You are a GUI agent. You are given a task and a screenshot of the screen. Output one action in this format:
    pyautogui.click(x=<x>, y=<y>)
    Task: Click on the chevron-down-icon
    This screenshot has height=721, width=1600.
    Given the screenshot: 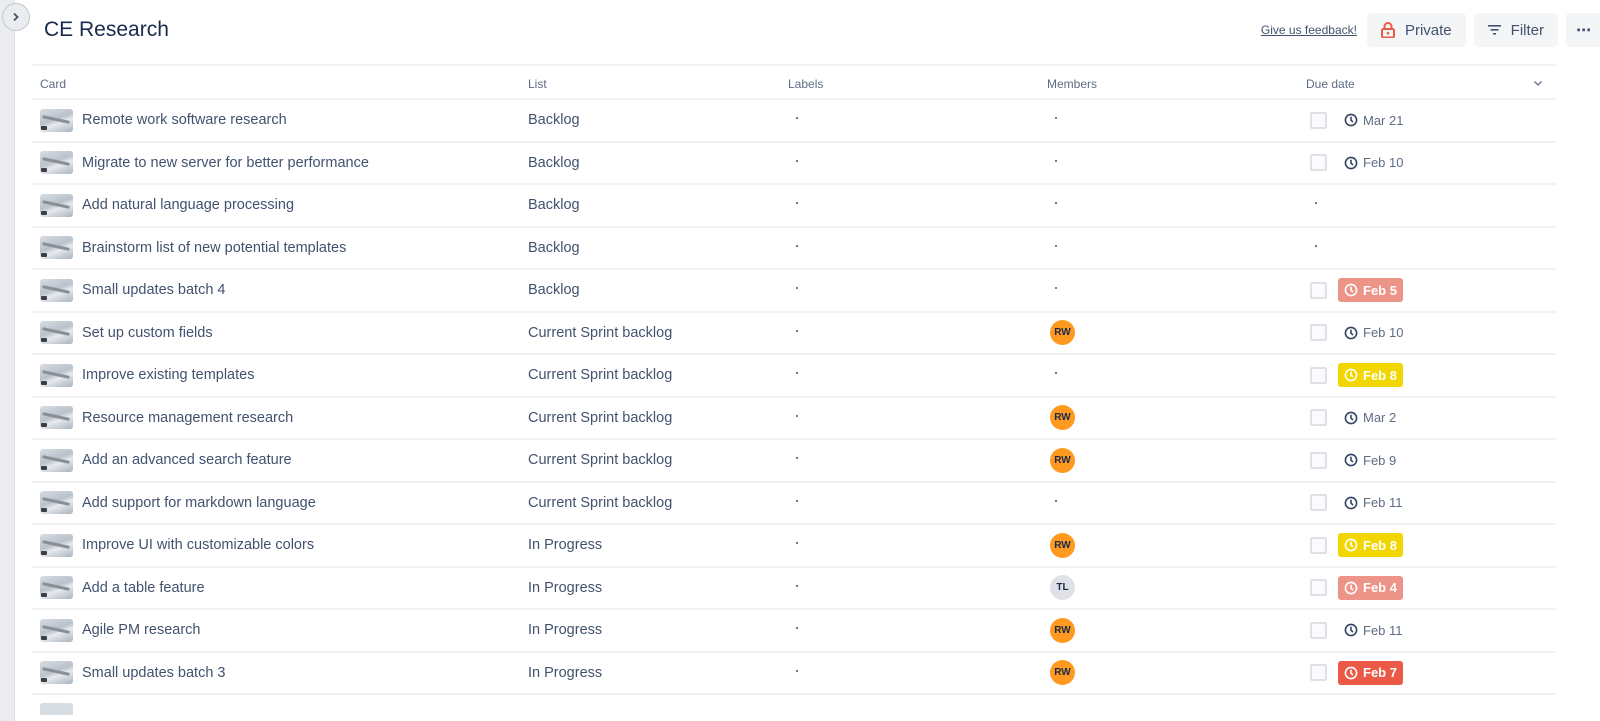 What is the action you would take?
    pyautogui.click(x=1538, y=83)
    